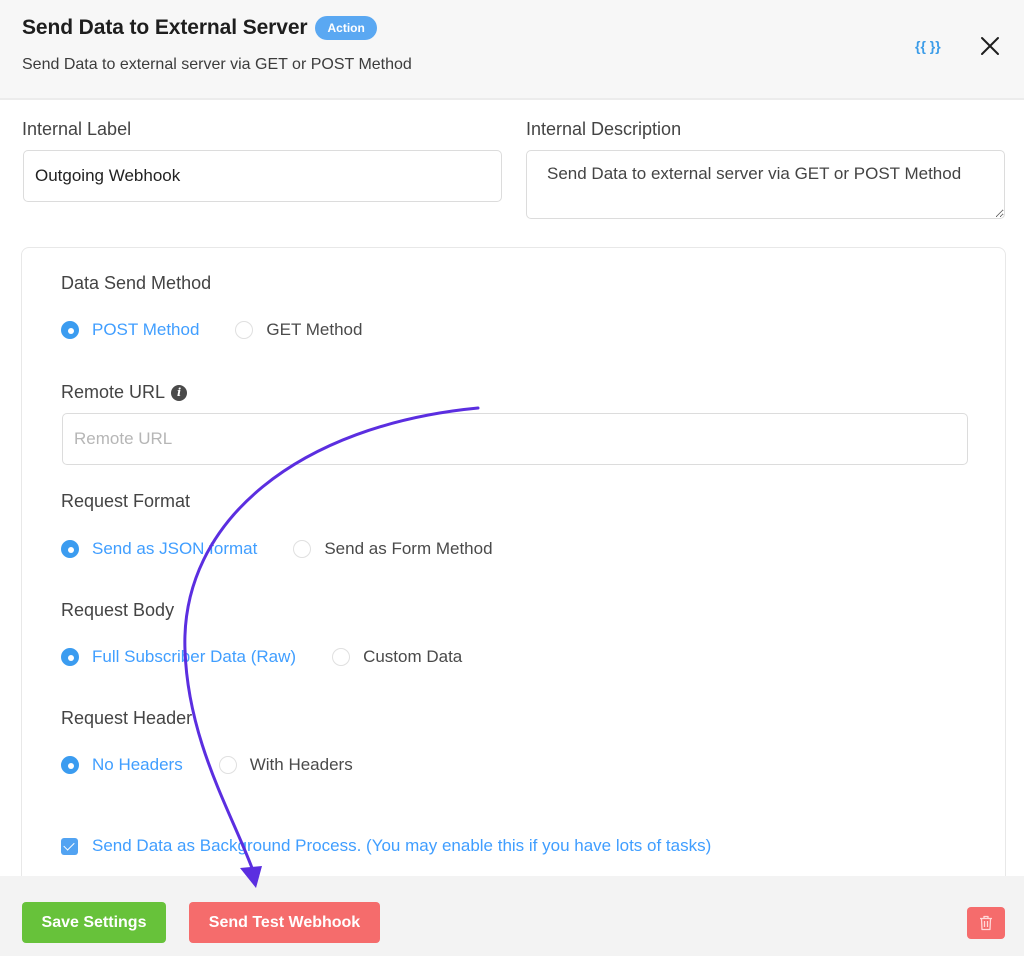  I want to click on radio-full-subscriber-data: Full Subscriber Data (Raw), so click(178, 657).